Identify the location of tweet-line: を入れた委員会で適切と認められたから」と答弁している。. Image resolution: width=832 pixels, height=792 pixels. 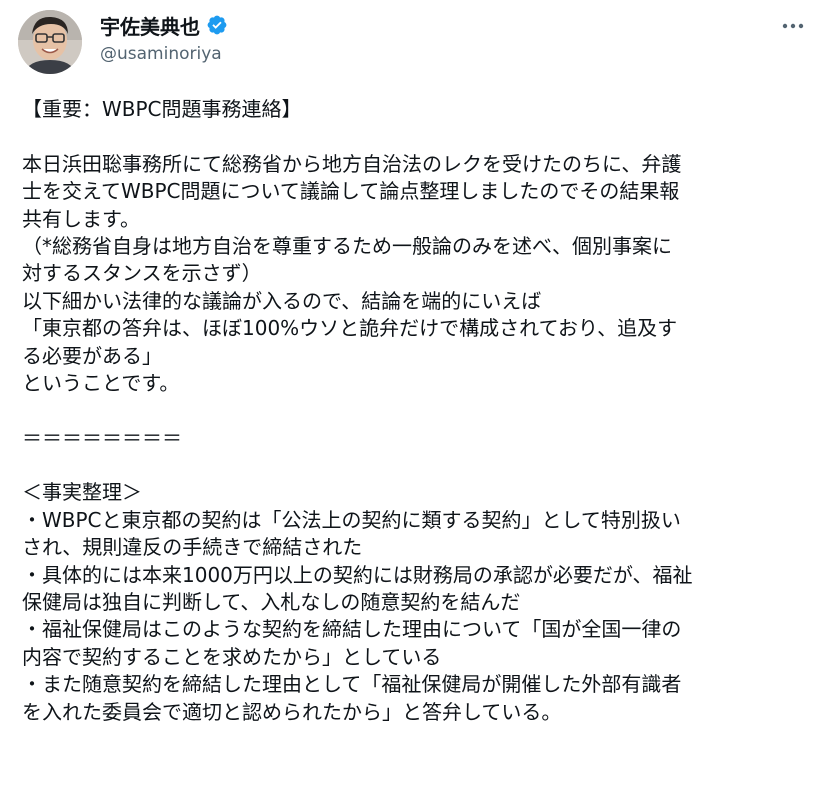
(292, 711).